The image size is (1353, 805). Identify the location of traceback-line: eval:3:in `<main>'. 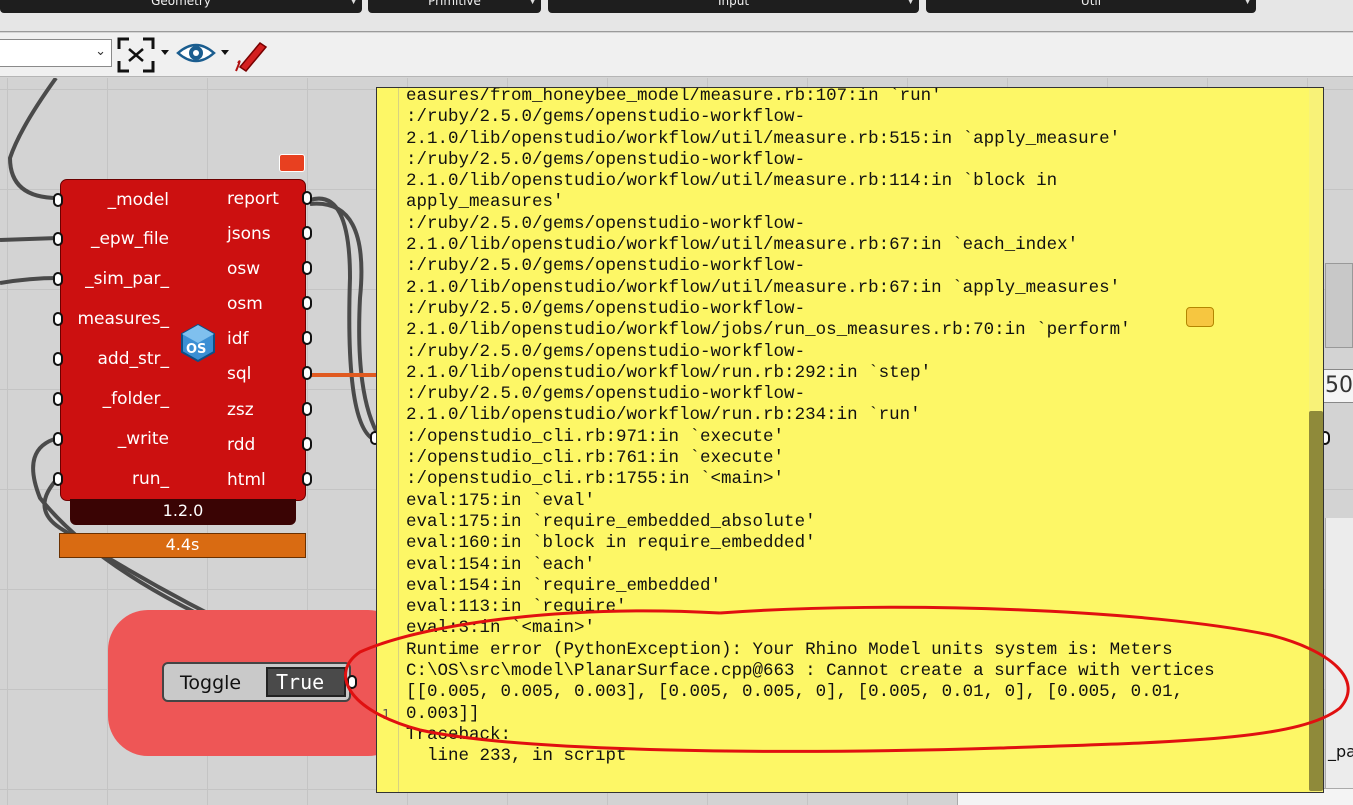
(501, 628).